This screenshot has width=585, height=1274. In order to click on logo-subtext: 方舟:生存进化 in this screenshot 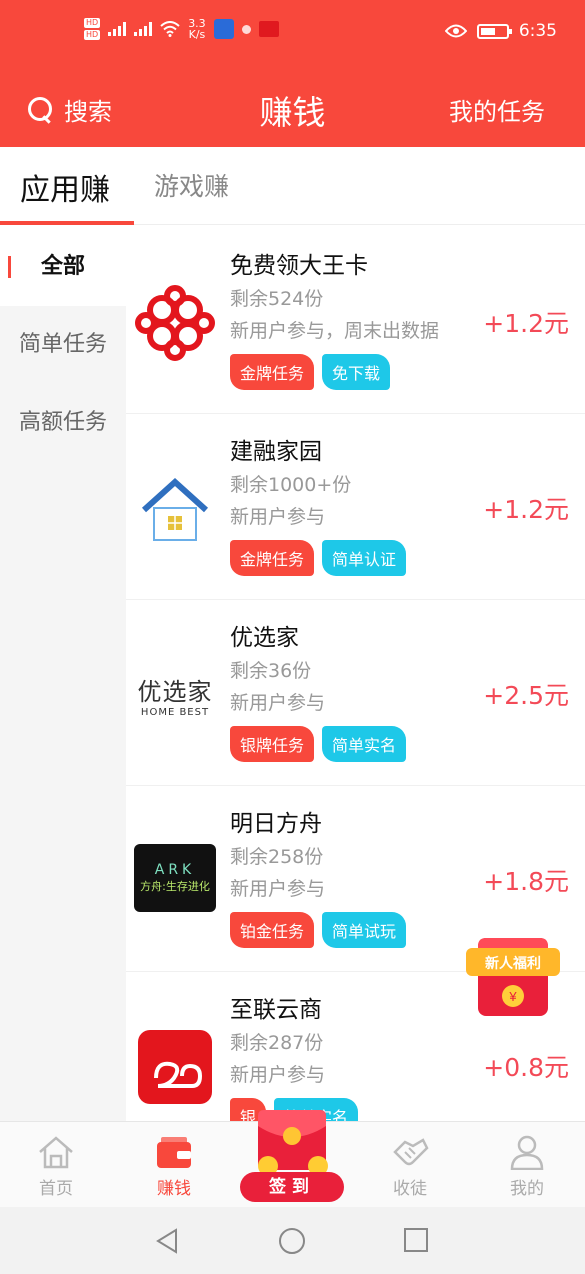, I will do `click(175, 886)`.